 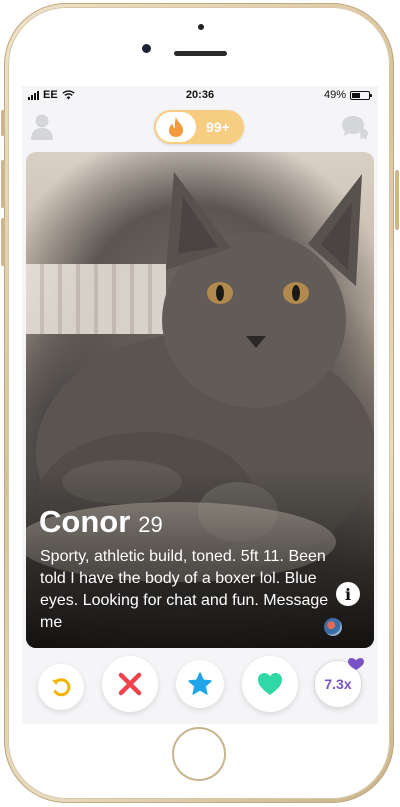 What do you see at coordinates (199, 754) in the screenshot?
I see `home-button` at bounding box center [199, 754].